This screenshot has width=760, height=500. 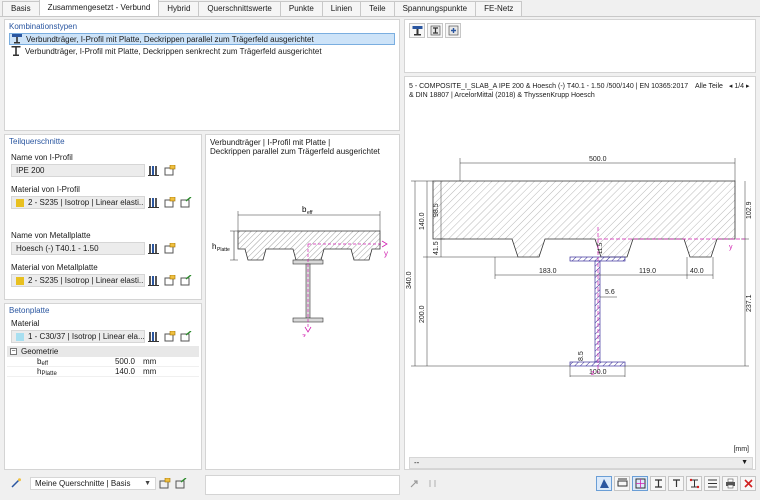 I want to click on tab-teile: Teile, so click(x=377, y=8).